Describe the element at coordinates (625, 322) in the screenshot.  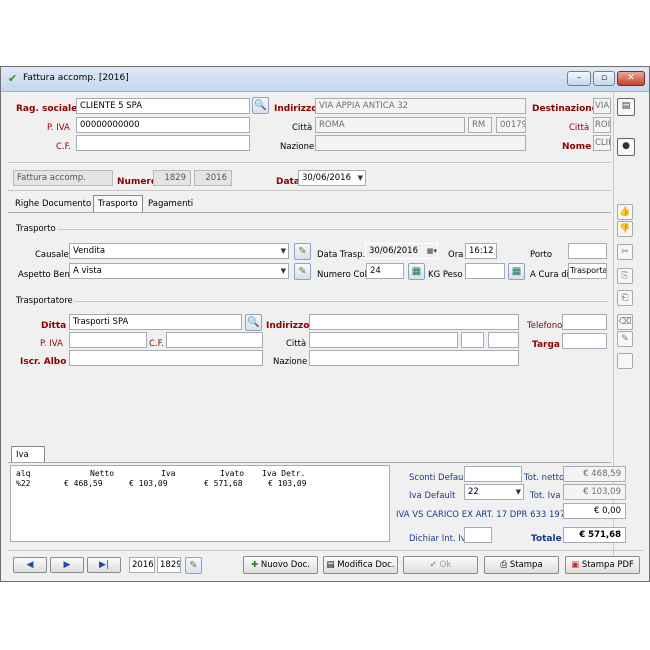
I see `eraser-icon: ⌫` at that location.